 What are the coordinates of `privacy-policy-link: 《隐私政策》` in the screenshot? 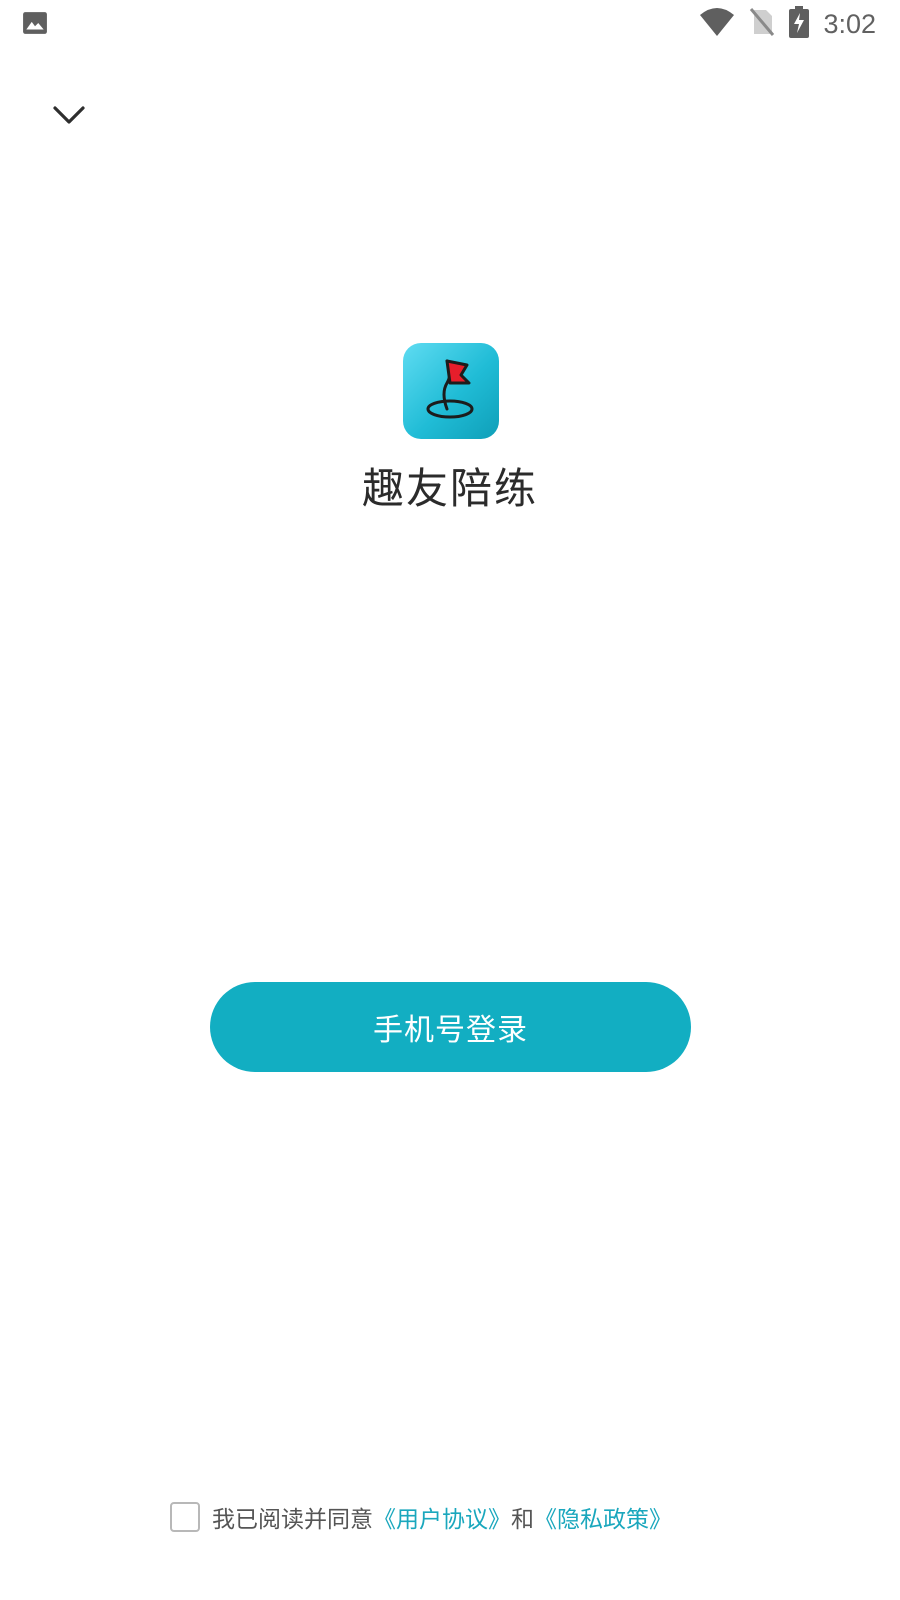 It's located at (603, 1517).